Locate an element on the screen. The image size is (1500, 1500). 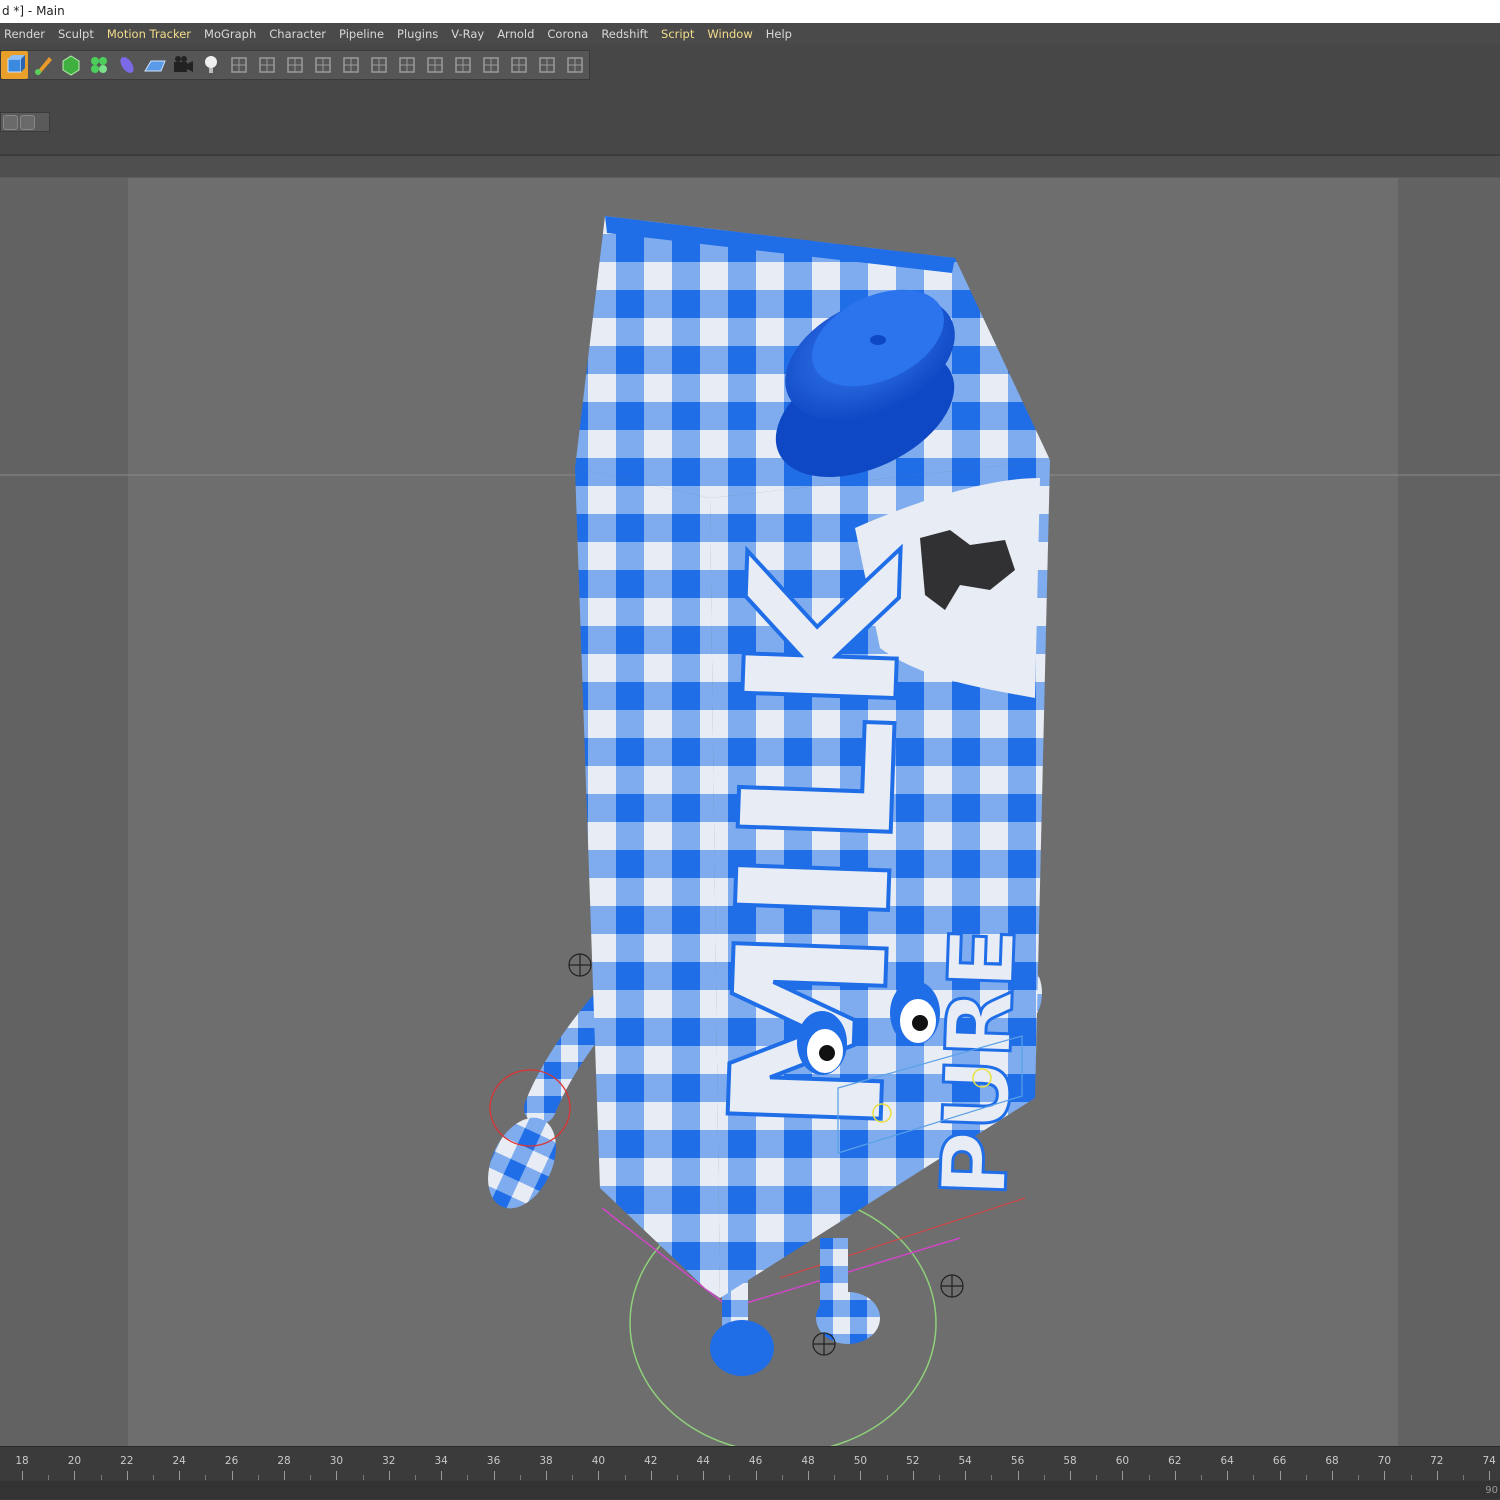
null-marker-right is located at coordinates (952, 1286).